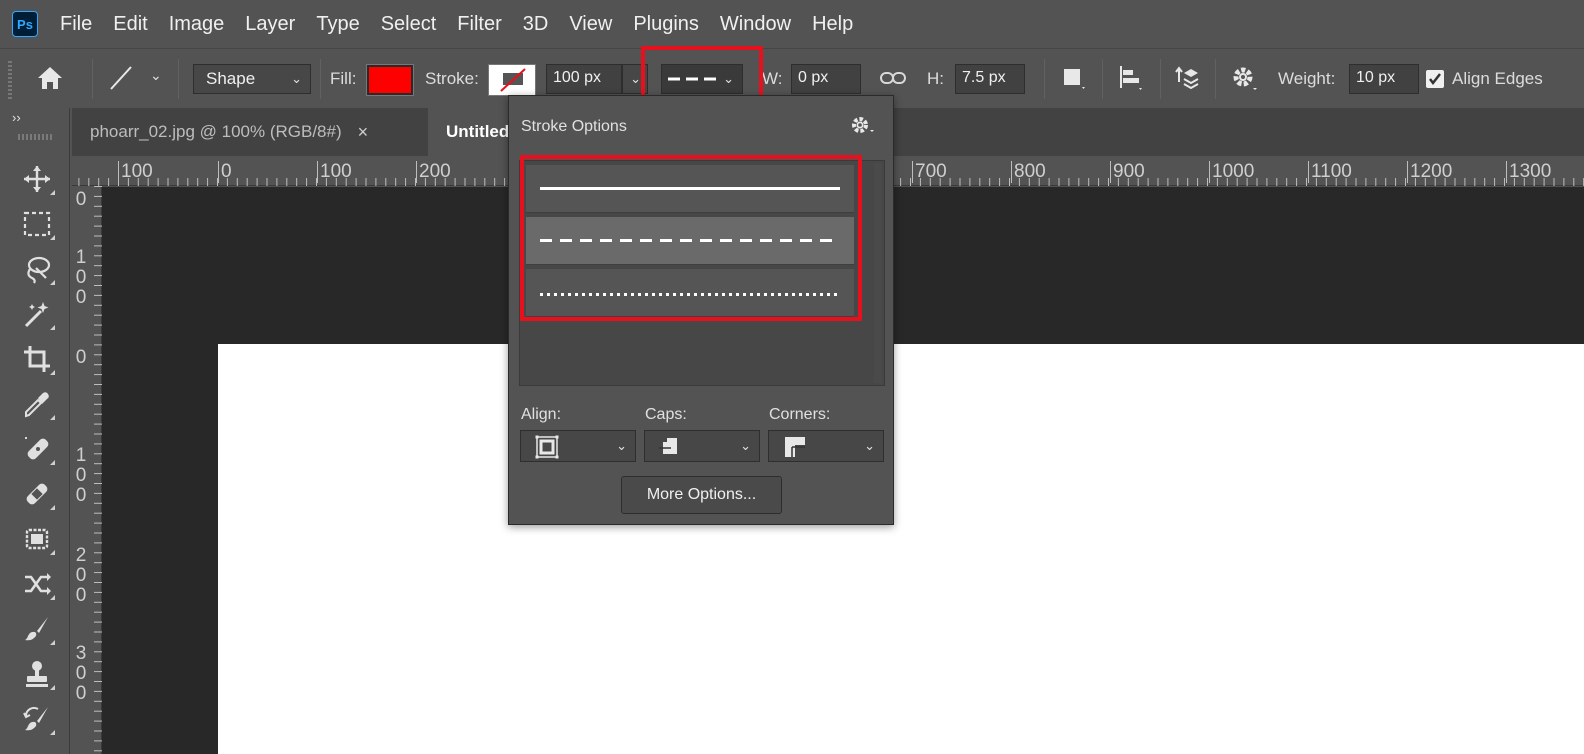  What do you see at coordinates (590, 24) in the screenshot?
I see `menu-view: View` at bounding box center [590, 24].